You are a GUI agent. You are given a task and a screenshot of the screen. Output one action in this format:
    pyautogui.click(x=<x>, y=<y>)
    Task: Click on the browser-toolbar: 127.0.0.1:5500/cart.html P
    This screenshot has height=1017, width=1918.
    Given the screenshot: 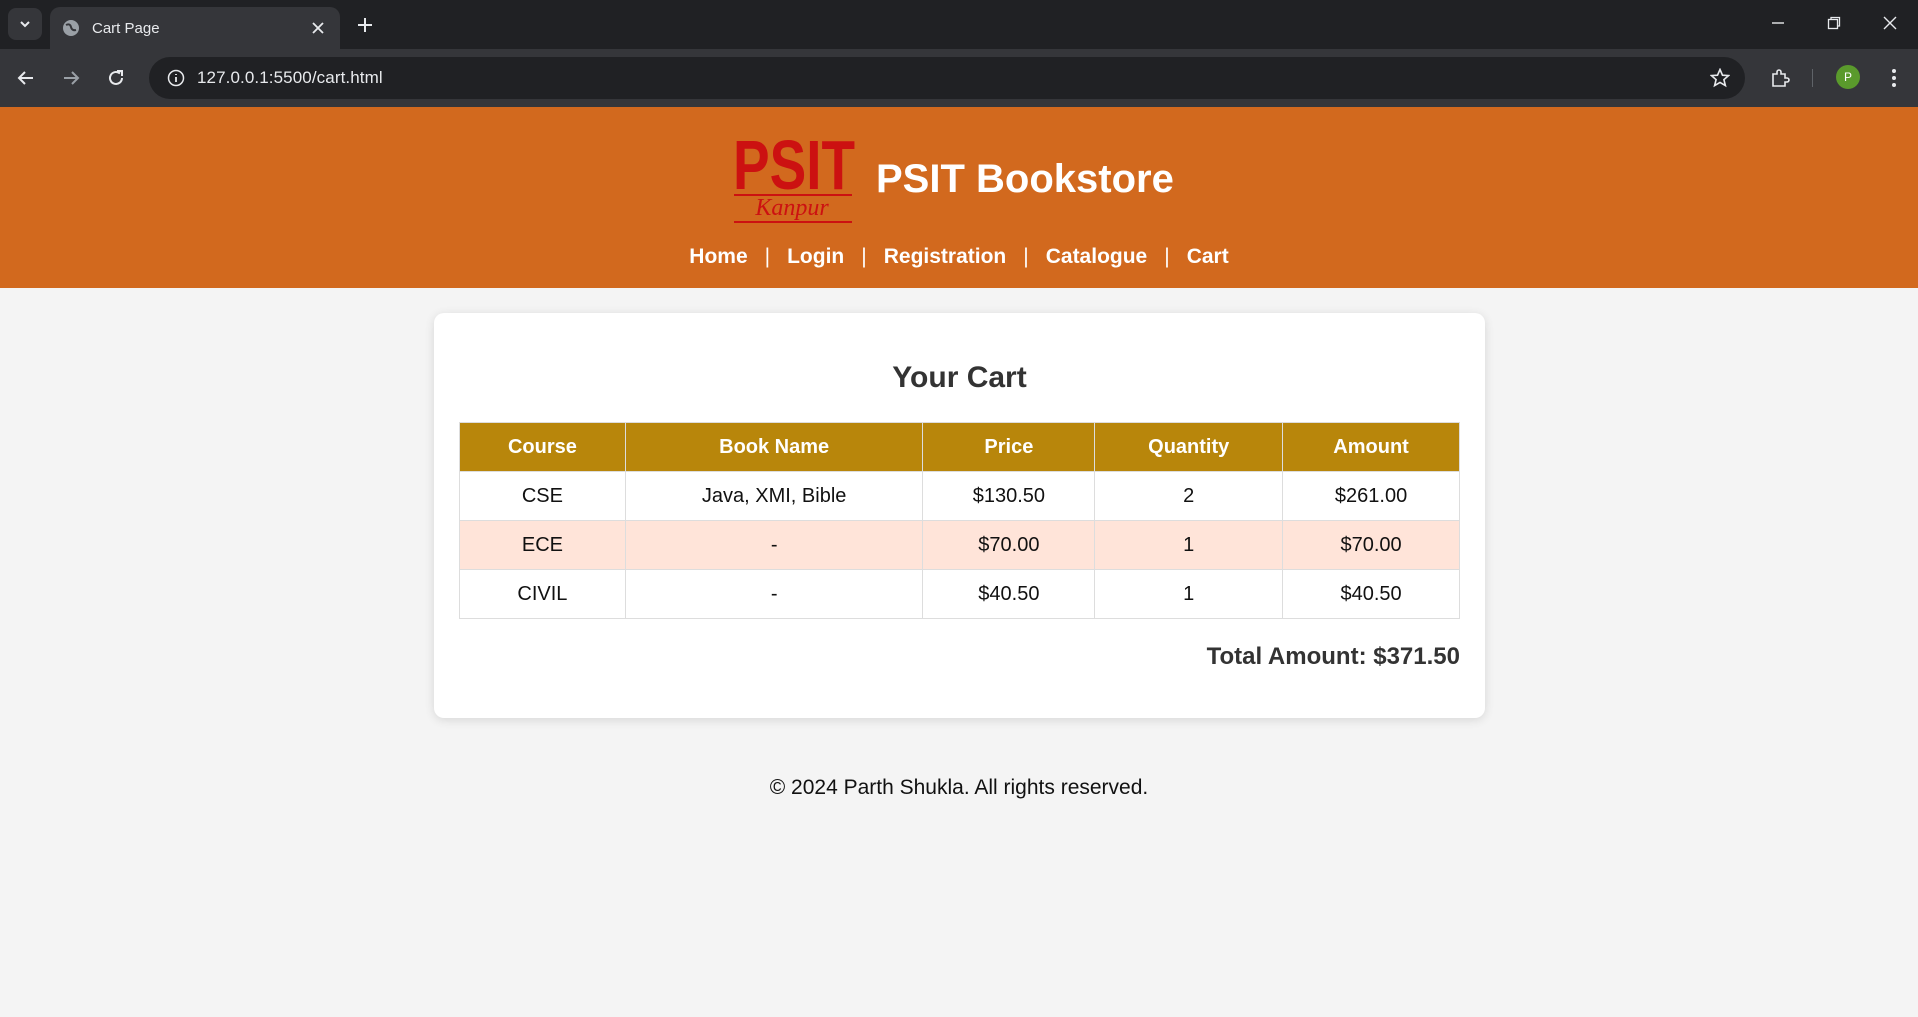 What is the action you would take?
    pyautogui.click(x=959, y=78)
    